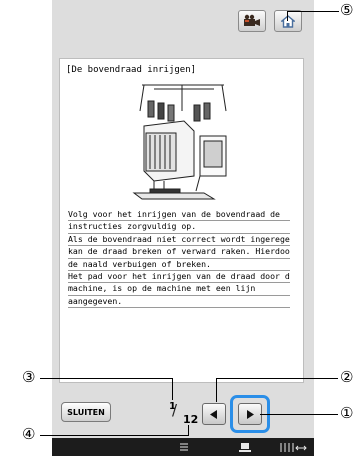  Describe the element at coordinates (172, 389) in the screenshot. I see `leader-3-drop` at that location.